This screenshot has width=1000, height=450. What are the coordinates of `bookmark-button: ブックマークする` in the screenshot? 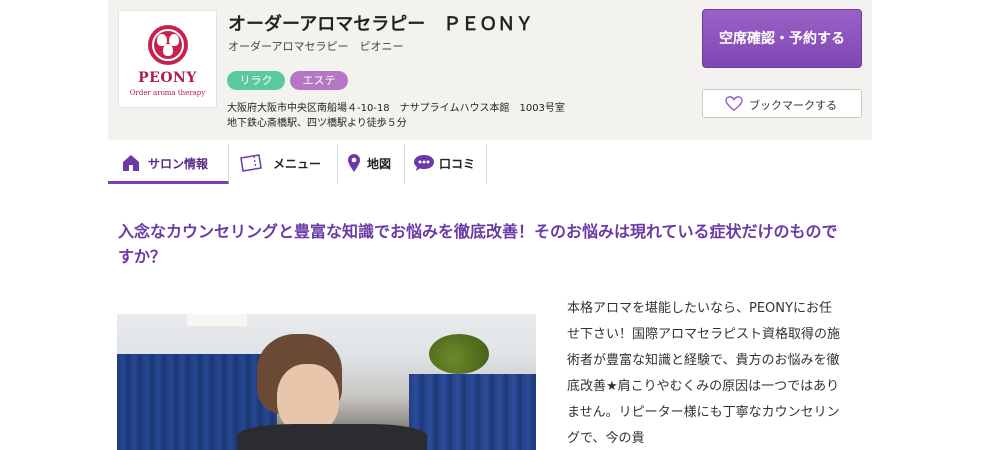 It's located at (782, 103).